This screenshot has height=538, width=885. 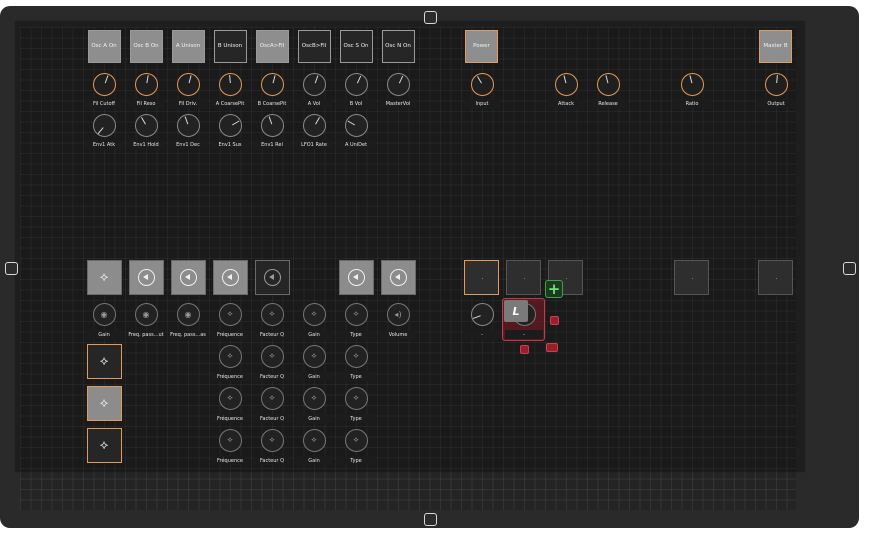 I want to click on eq-knob: ◂), so click(x=398, y=314).